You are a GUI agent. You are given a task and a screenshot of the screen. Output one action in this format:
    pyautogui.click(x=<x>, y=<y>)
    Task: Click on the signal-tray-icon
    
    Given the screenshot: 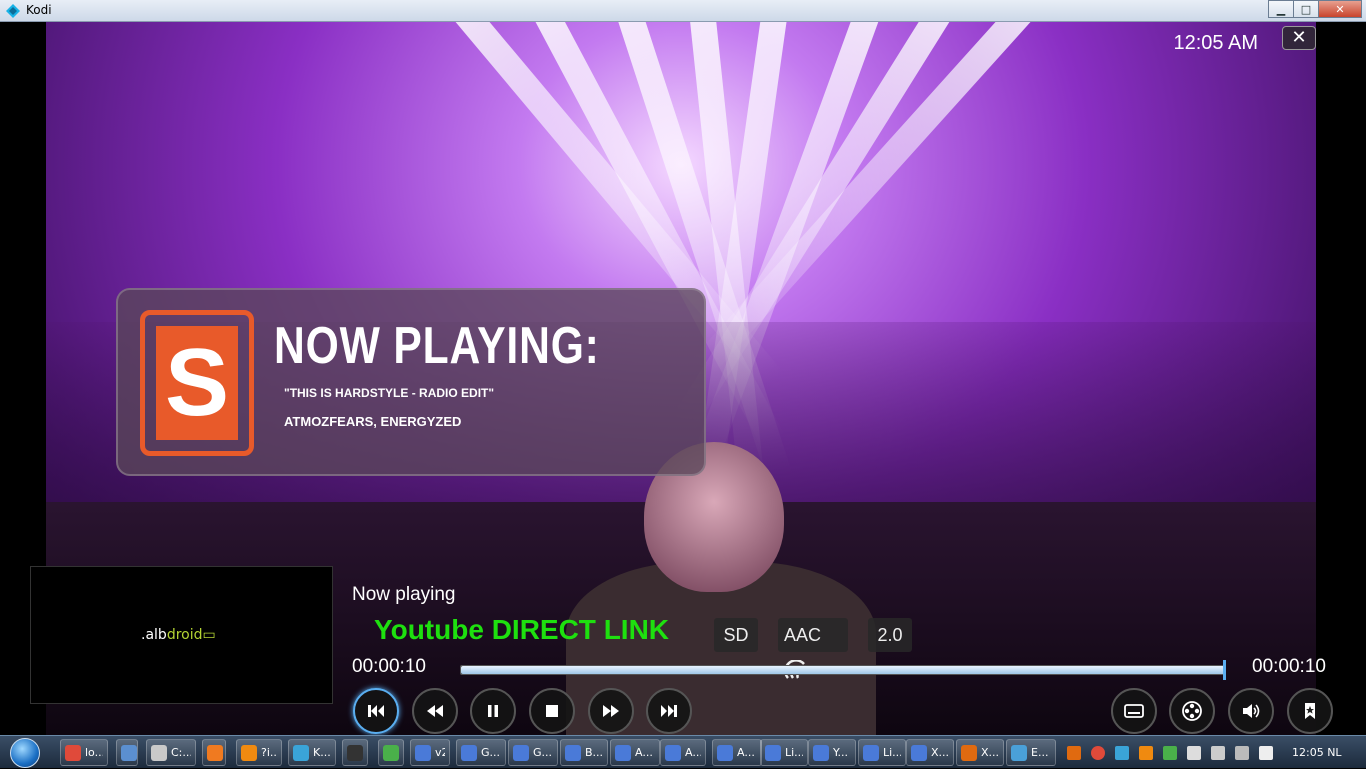 What is the action you would take?
    pyautogui.click(x=1242, y=752)
    